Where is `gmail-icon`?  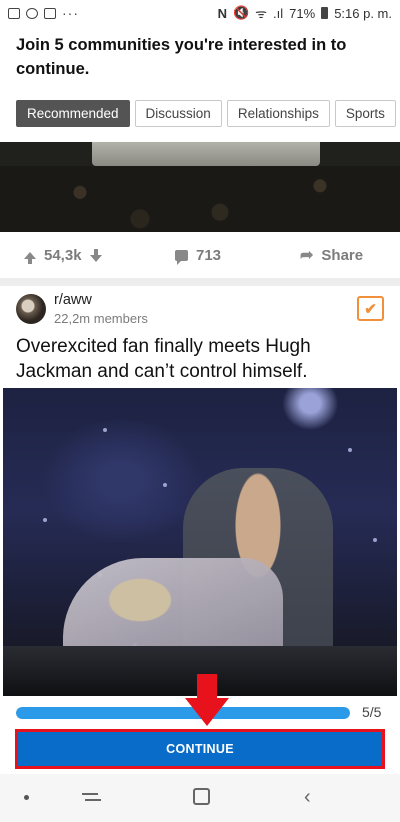 gmail-icon is located at coordinates (50, 13).